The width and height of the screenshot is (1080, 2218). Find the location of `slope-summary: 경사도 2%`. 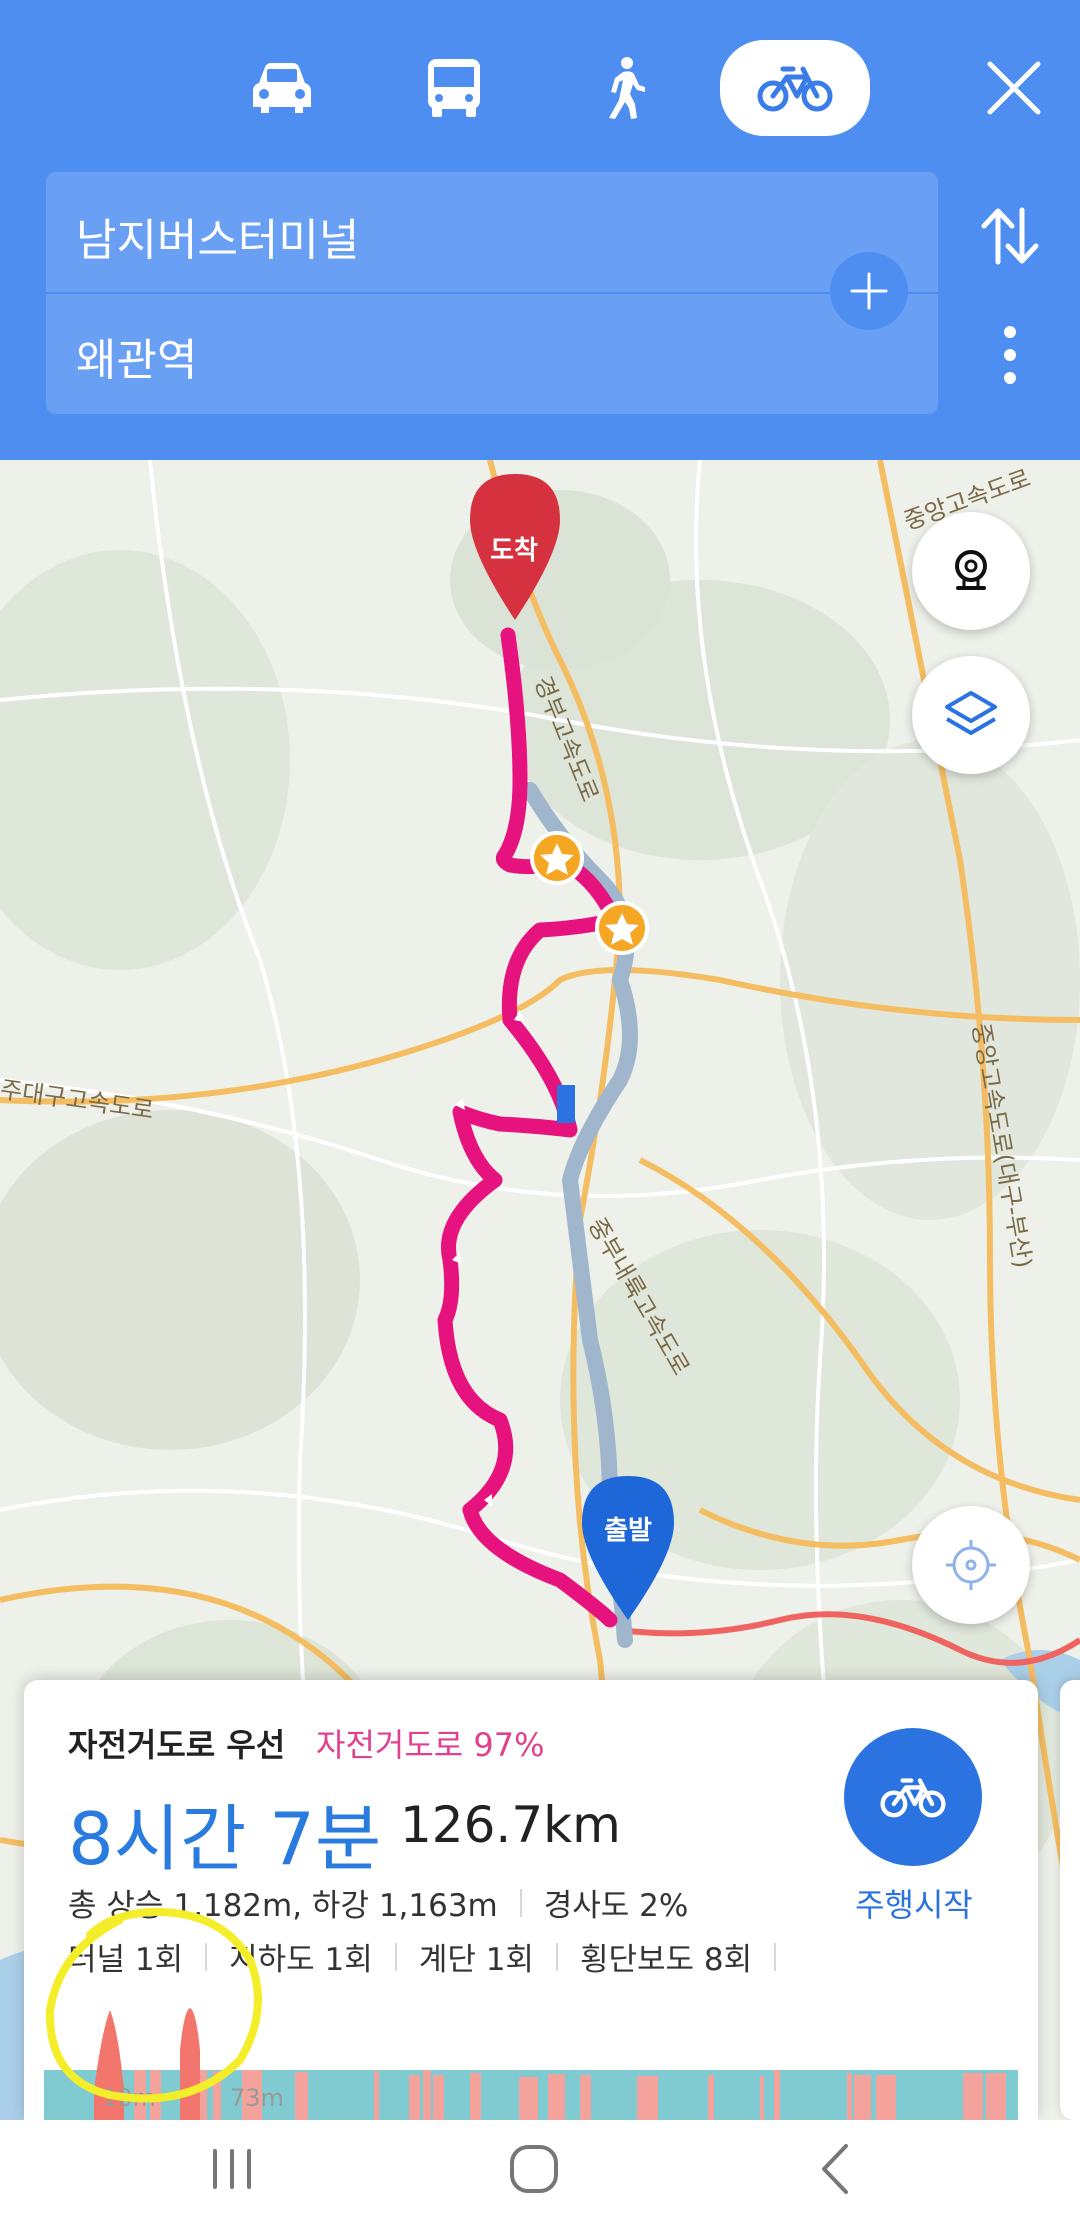

slope-summary: 경사도 2% is located at coordinates (616, 1906).